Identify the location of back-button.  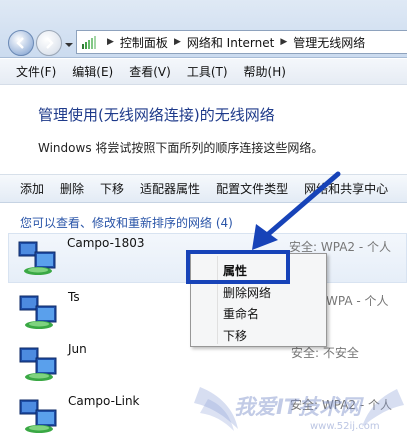
(21, 43).